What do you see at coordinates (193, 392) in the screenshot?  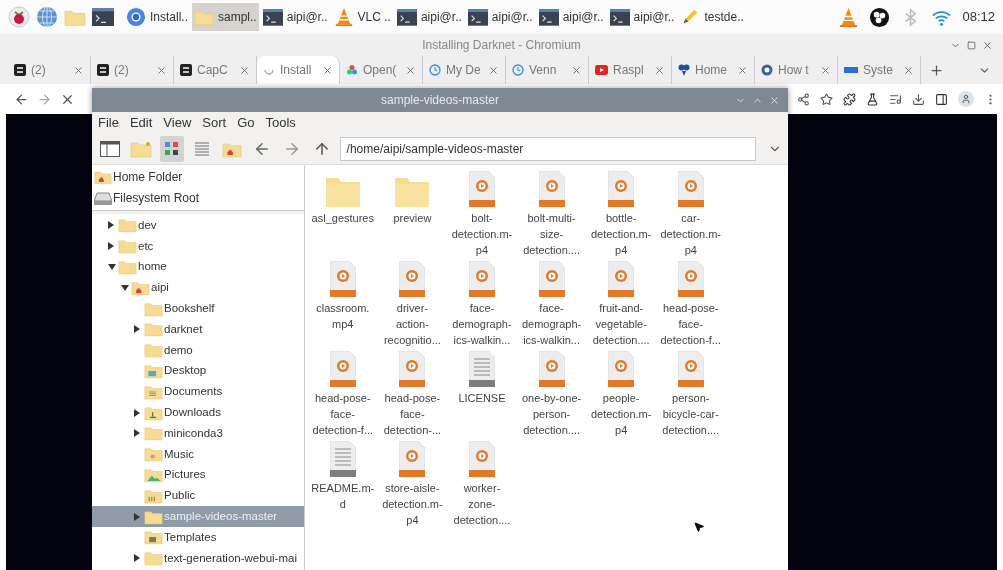 I see `tree-item-label: Documents` at bounding box center [193, 392].